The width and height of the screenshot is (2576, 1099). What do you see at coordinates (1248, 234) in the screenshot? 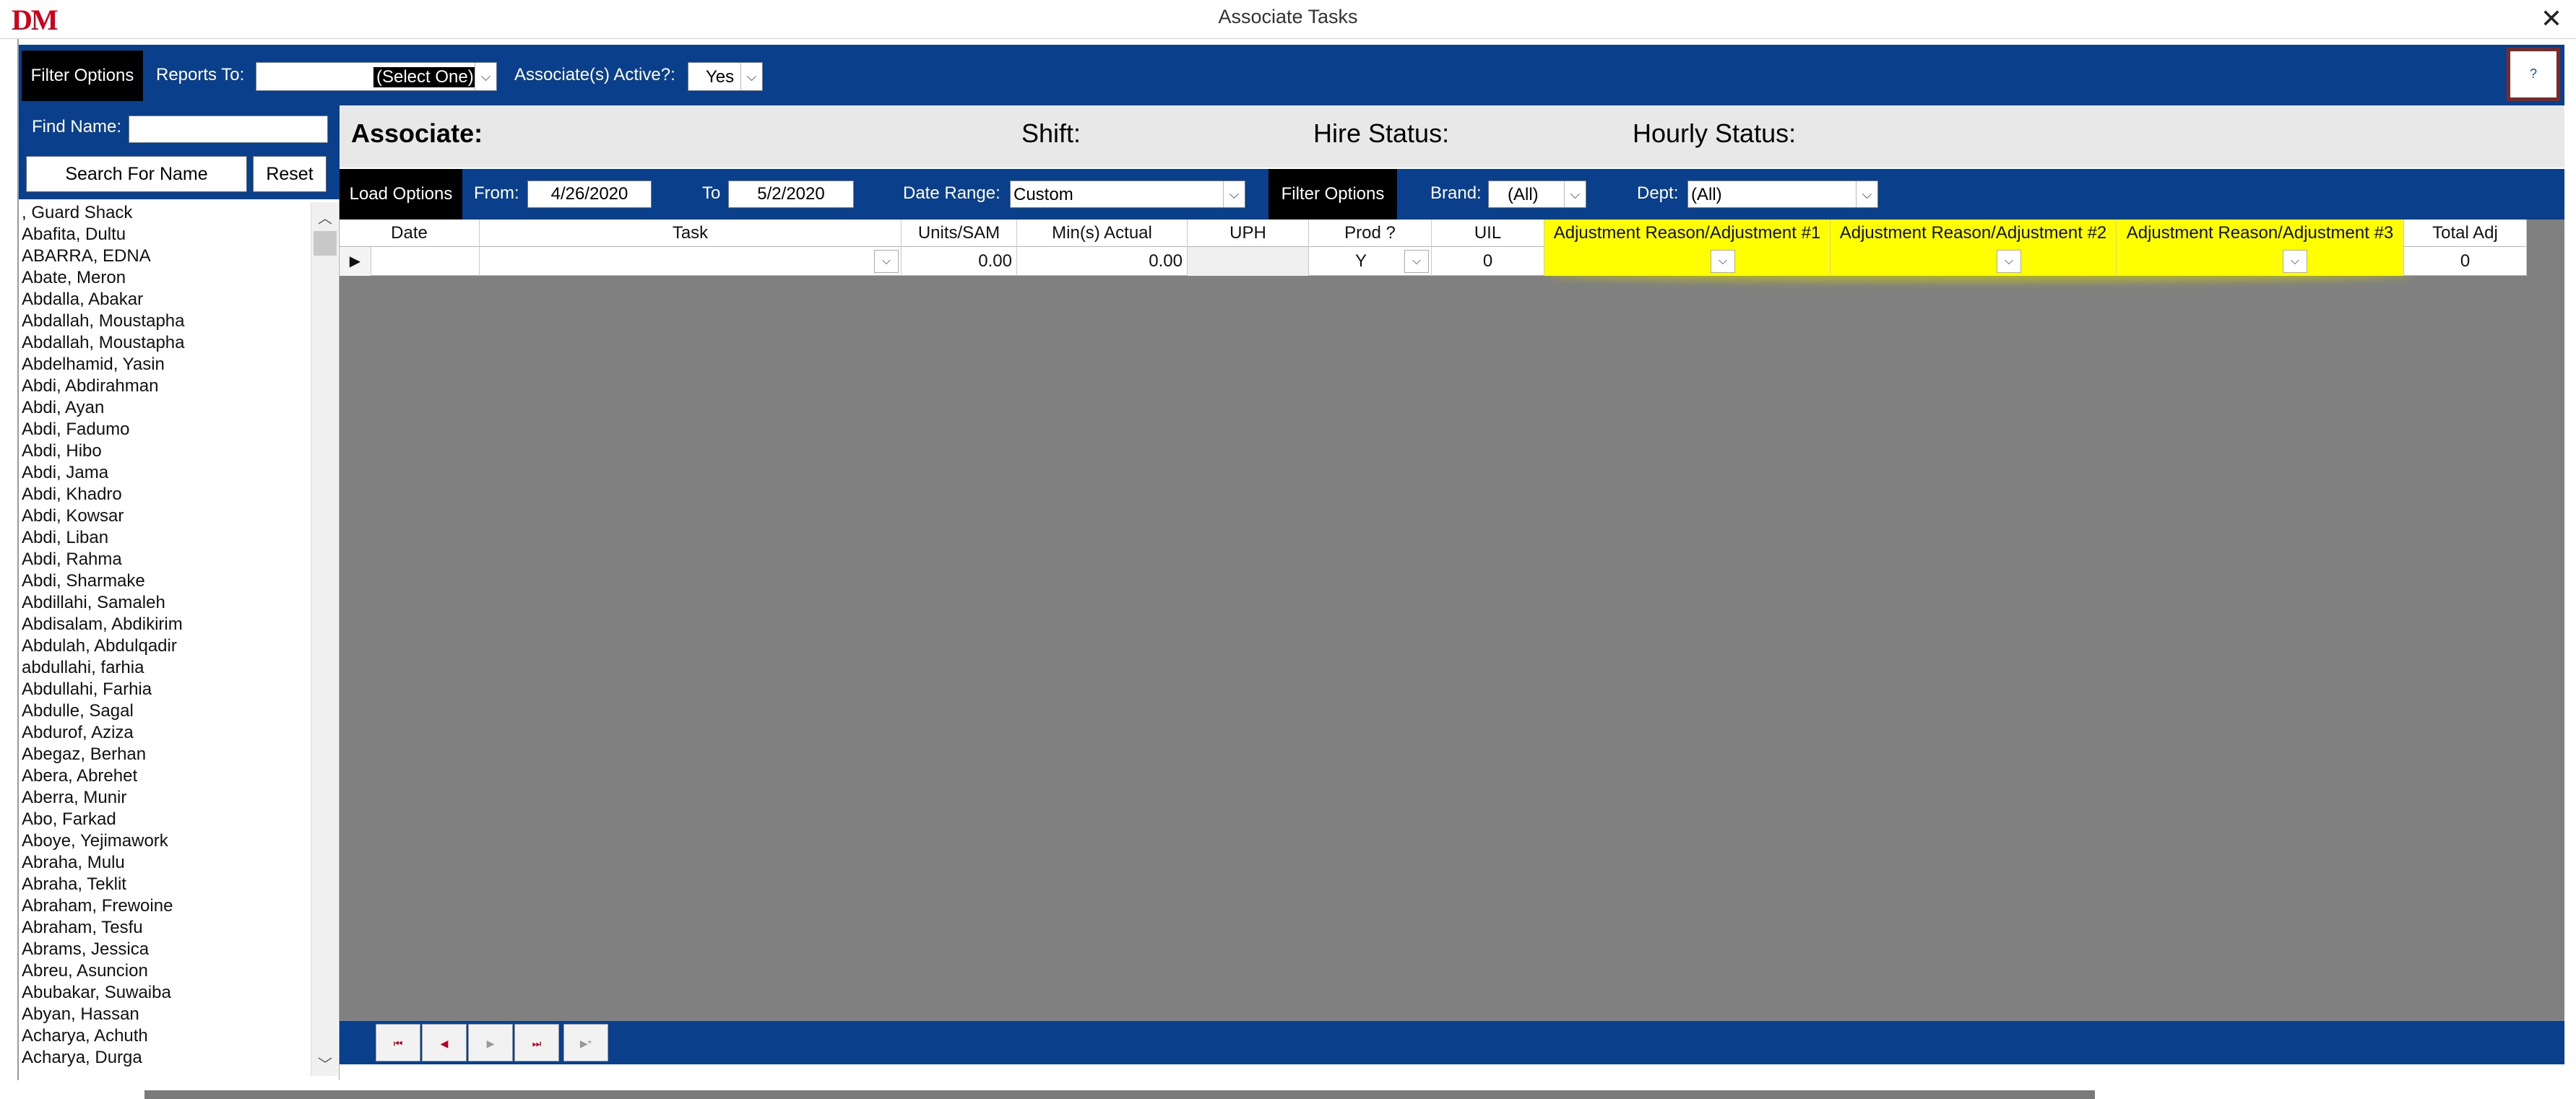
I see `col-header-uph: UPH` at bounding box center [1248, 234].